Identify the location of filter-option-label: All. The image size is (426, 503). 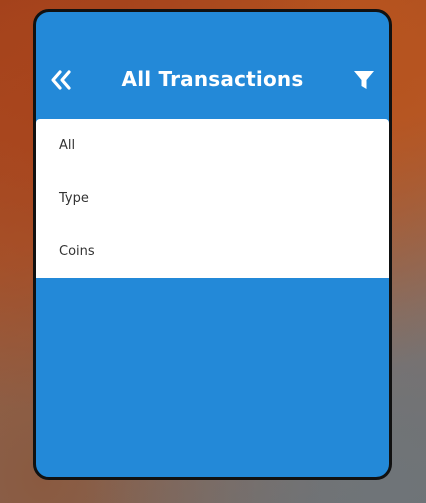
(67, 145).